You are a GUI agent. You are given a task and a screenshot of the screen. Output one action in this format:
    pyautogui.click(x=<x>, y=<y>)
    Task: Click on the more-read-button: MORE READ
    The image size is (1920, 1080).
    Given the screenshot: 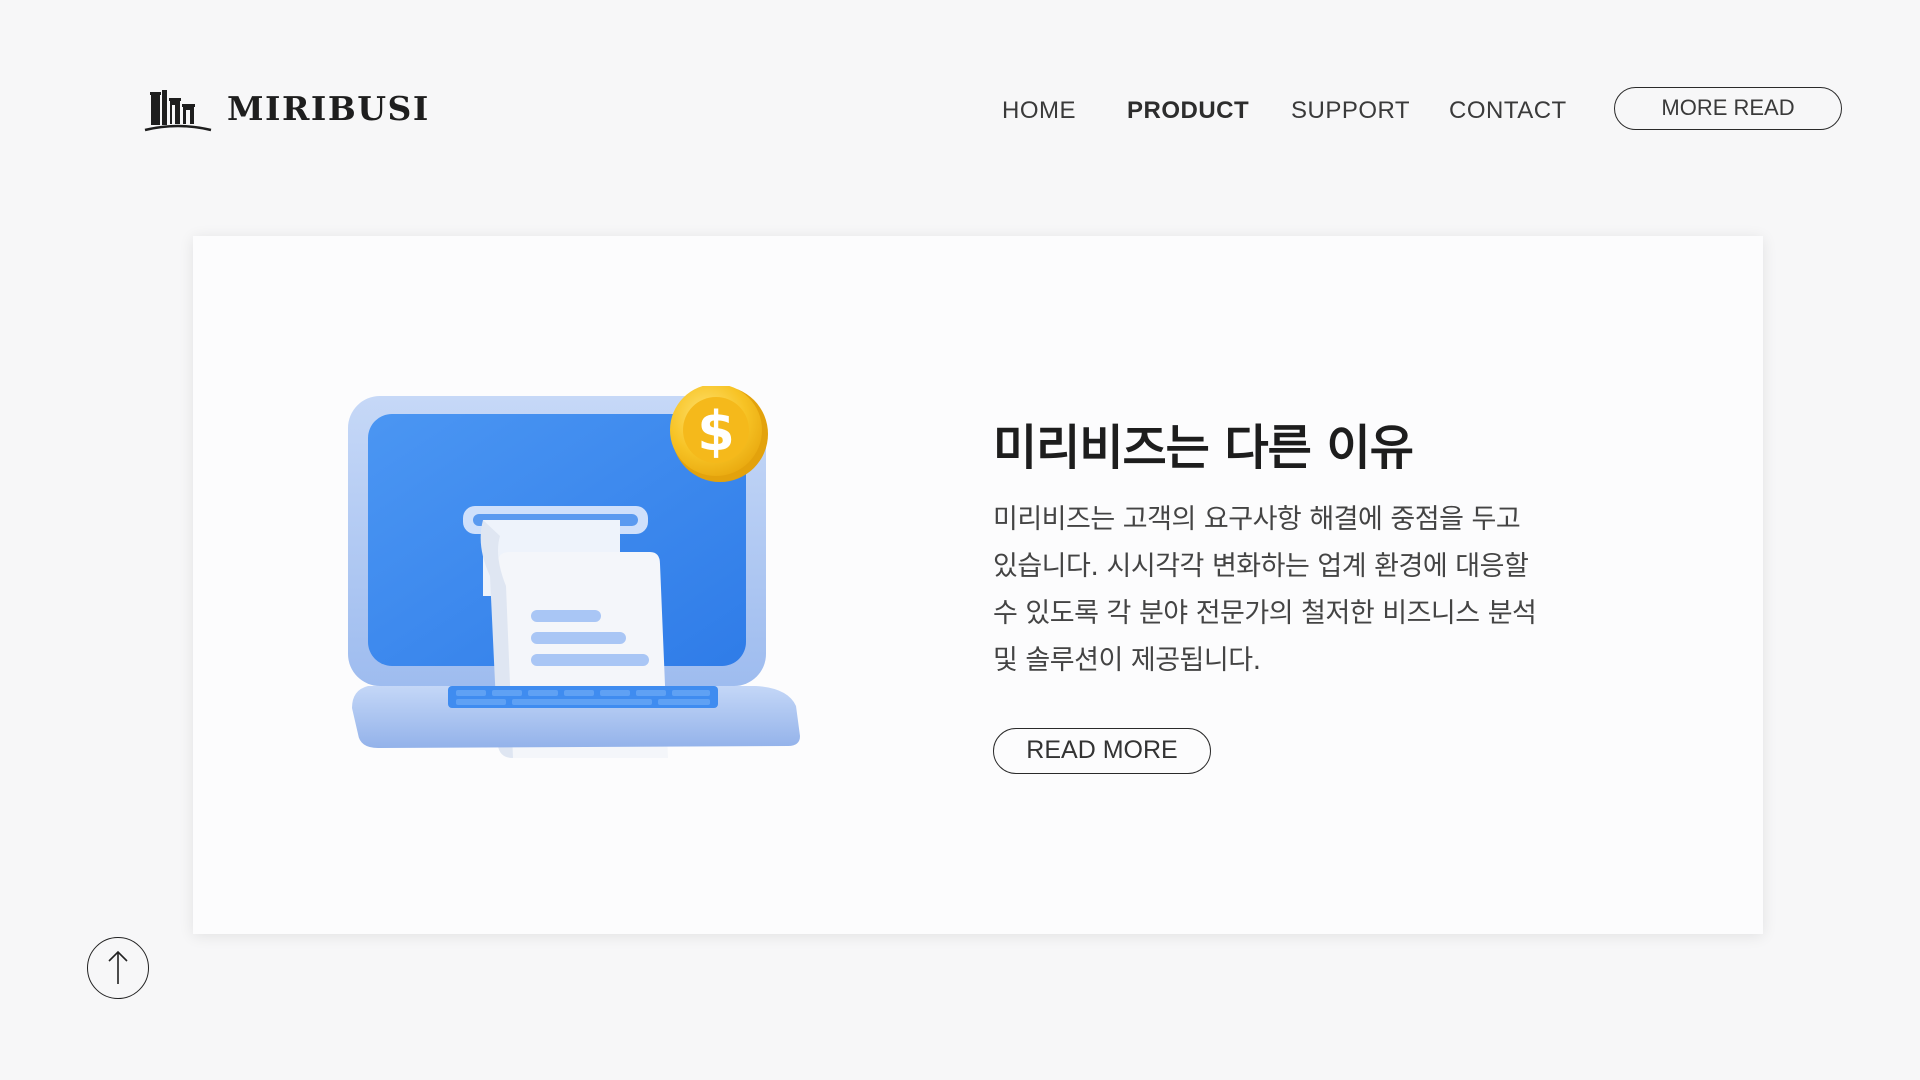 What is the action you would take?
    pyautogui.click(x=1728, y=108)
    